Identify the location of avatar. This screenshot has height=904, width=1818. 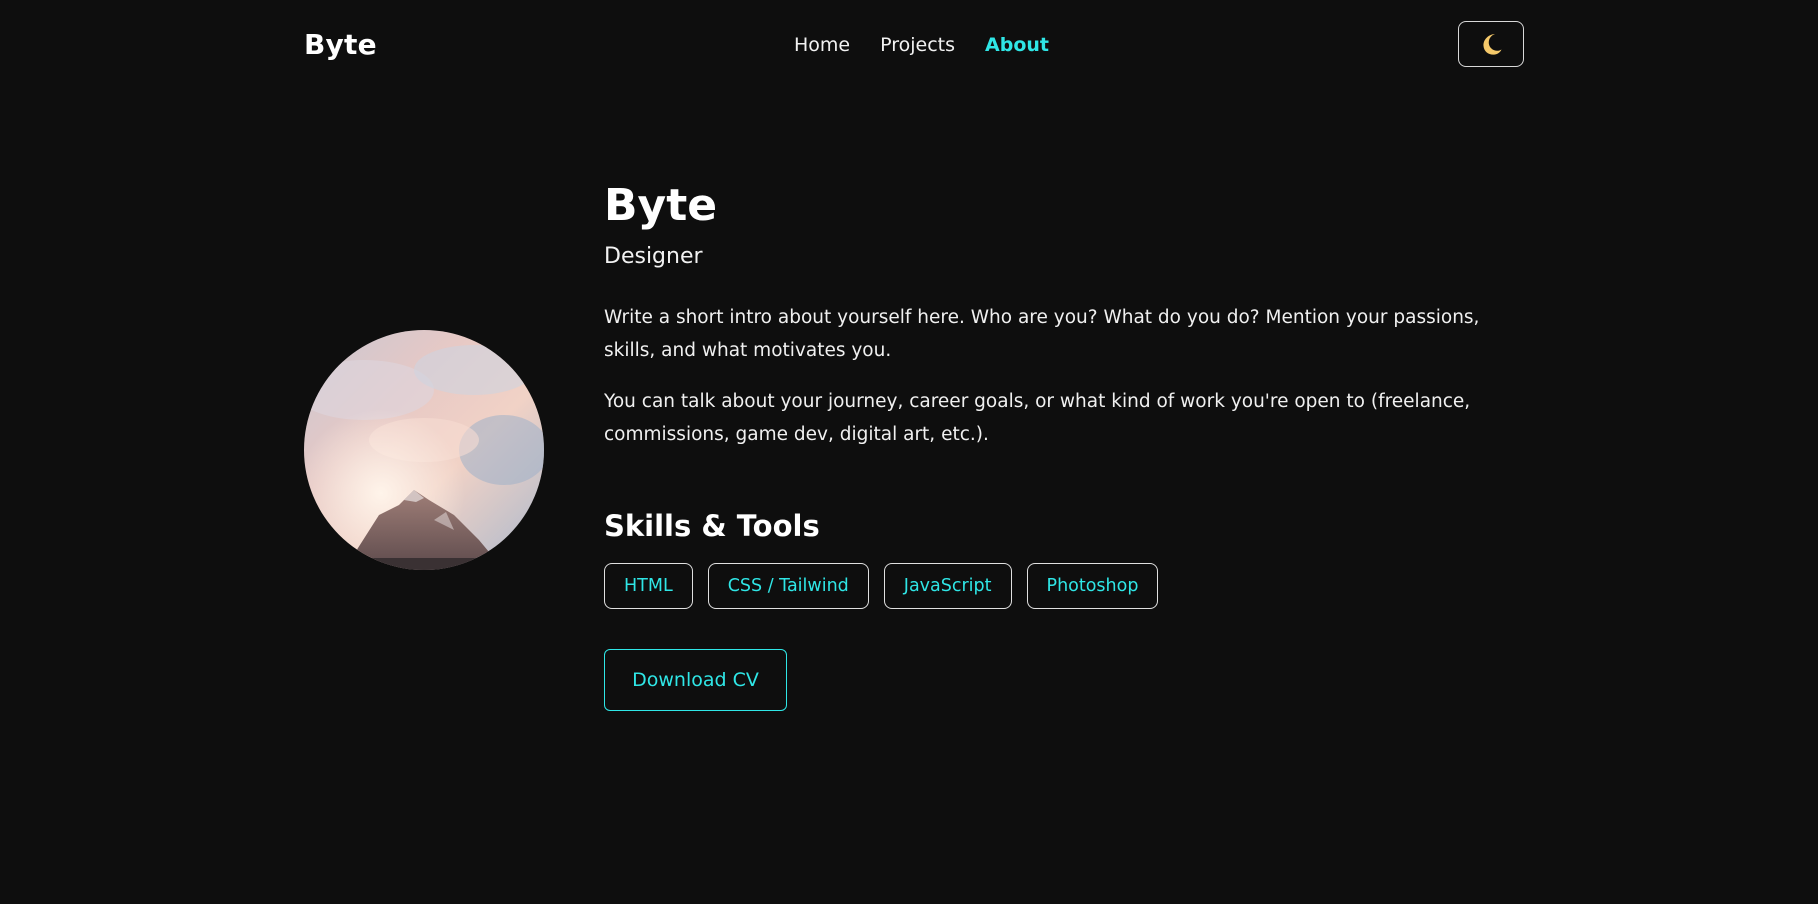
(424, 450).